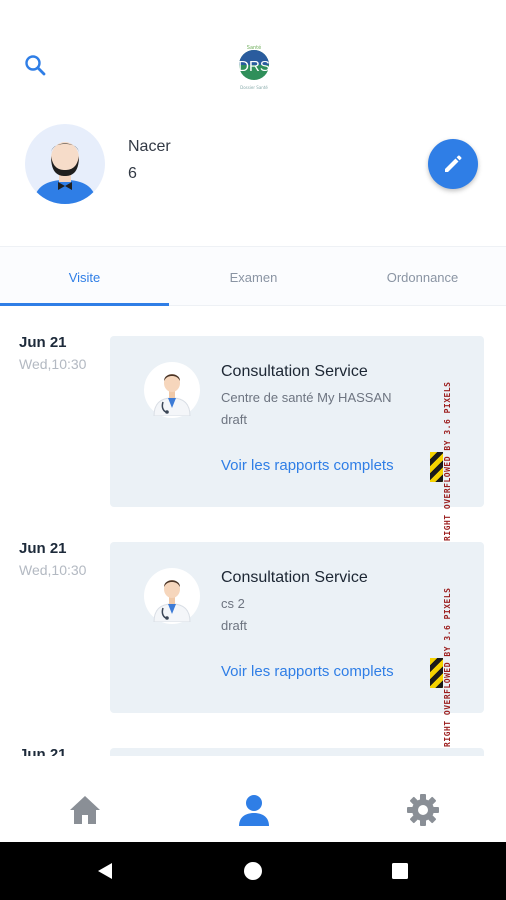 The image size is (506, 900). I want to click on tab-bar: Visite Examen Ordonnance, so click(253, 276).